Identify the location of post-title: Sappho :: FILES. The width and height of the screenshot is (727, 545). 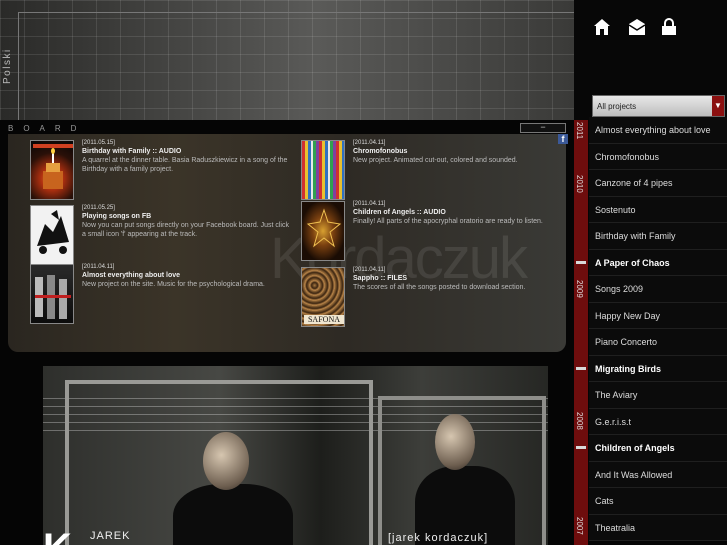
(380, 278).